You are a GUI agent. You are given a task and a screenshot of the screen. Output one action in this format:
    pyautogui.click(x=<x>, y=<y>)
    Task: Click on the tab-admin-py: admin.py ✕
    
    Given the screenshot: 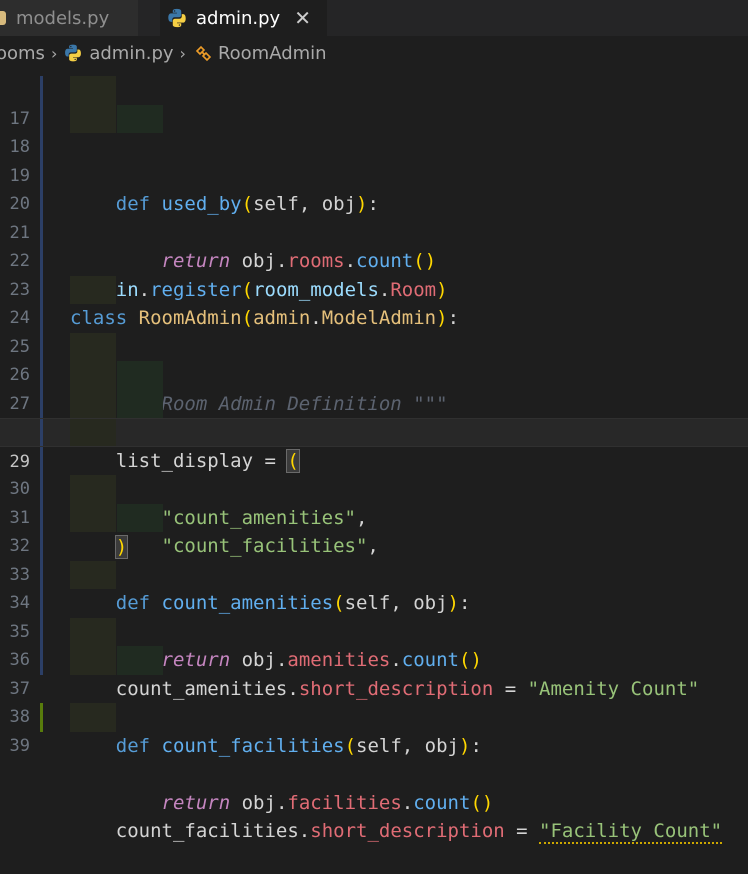 What is the action you would take?
    pyautogui.click(x=243, y=18)
    